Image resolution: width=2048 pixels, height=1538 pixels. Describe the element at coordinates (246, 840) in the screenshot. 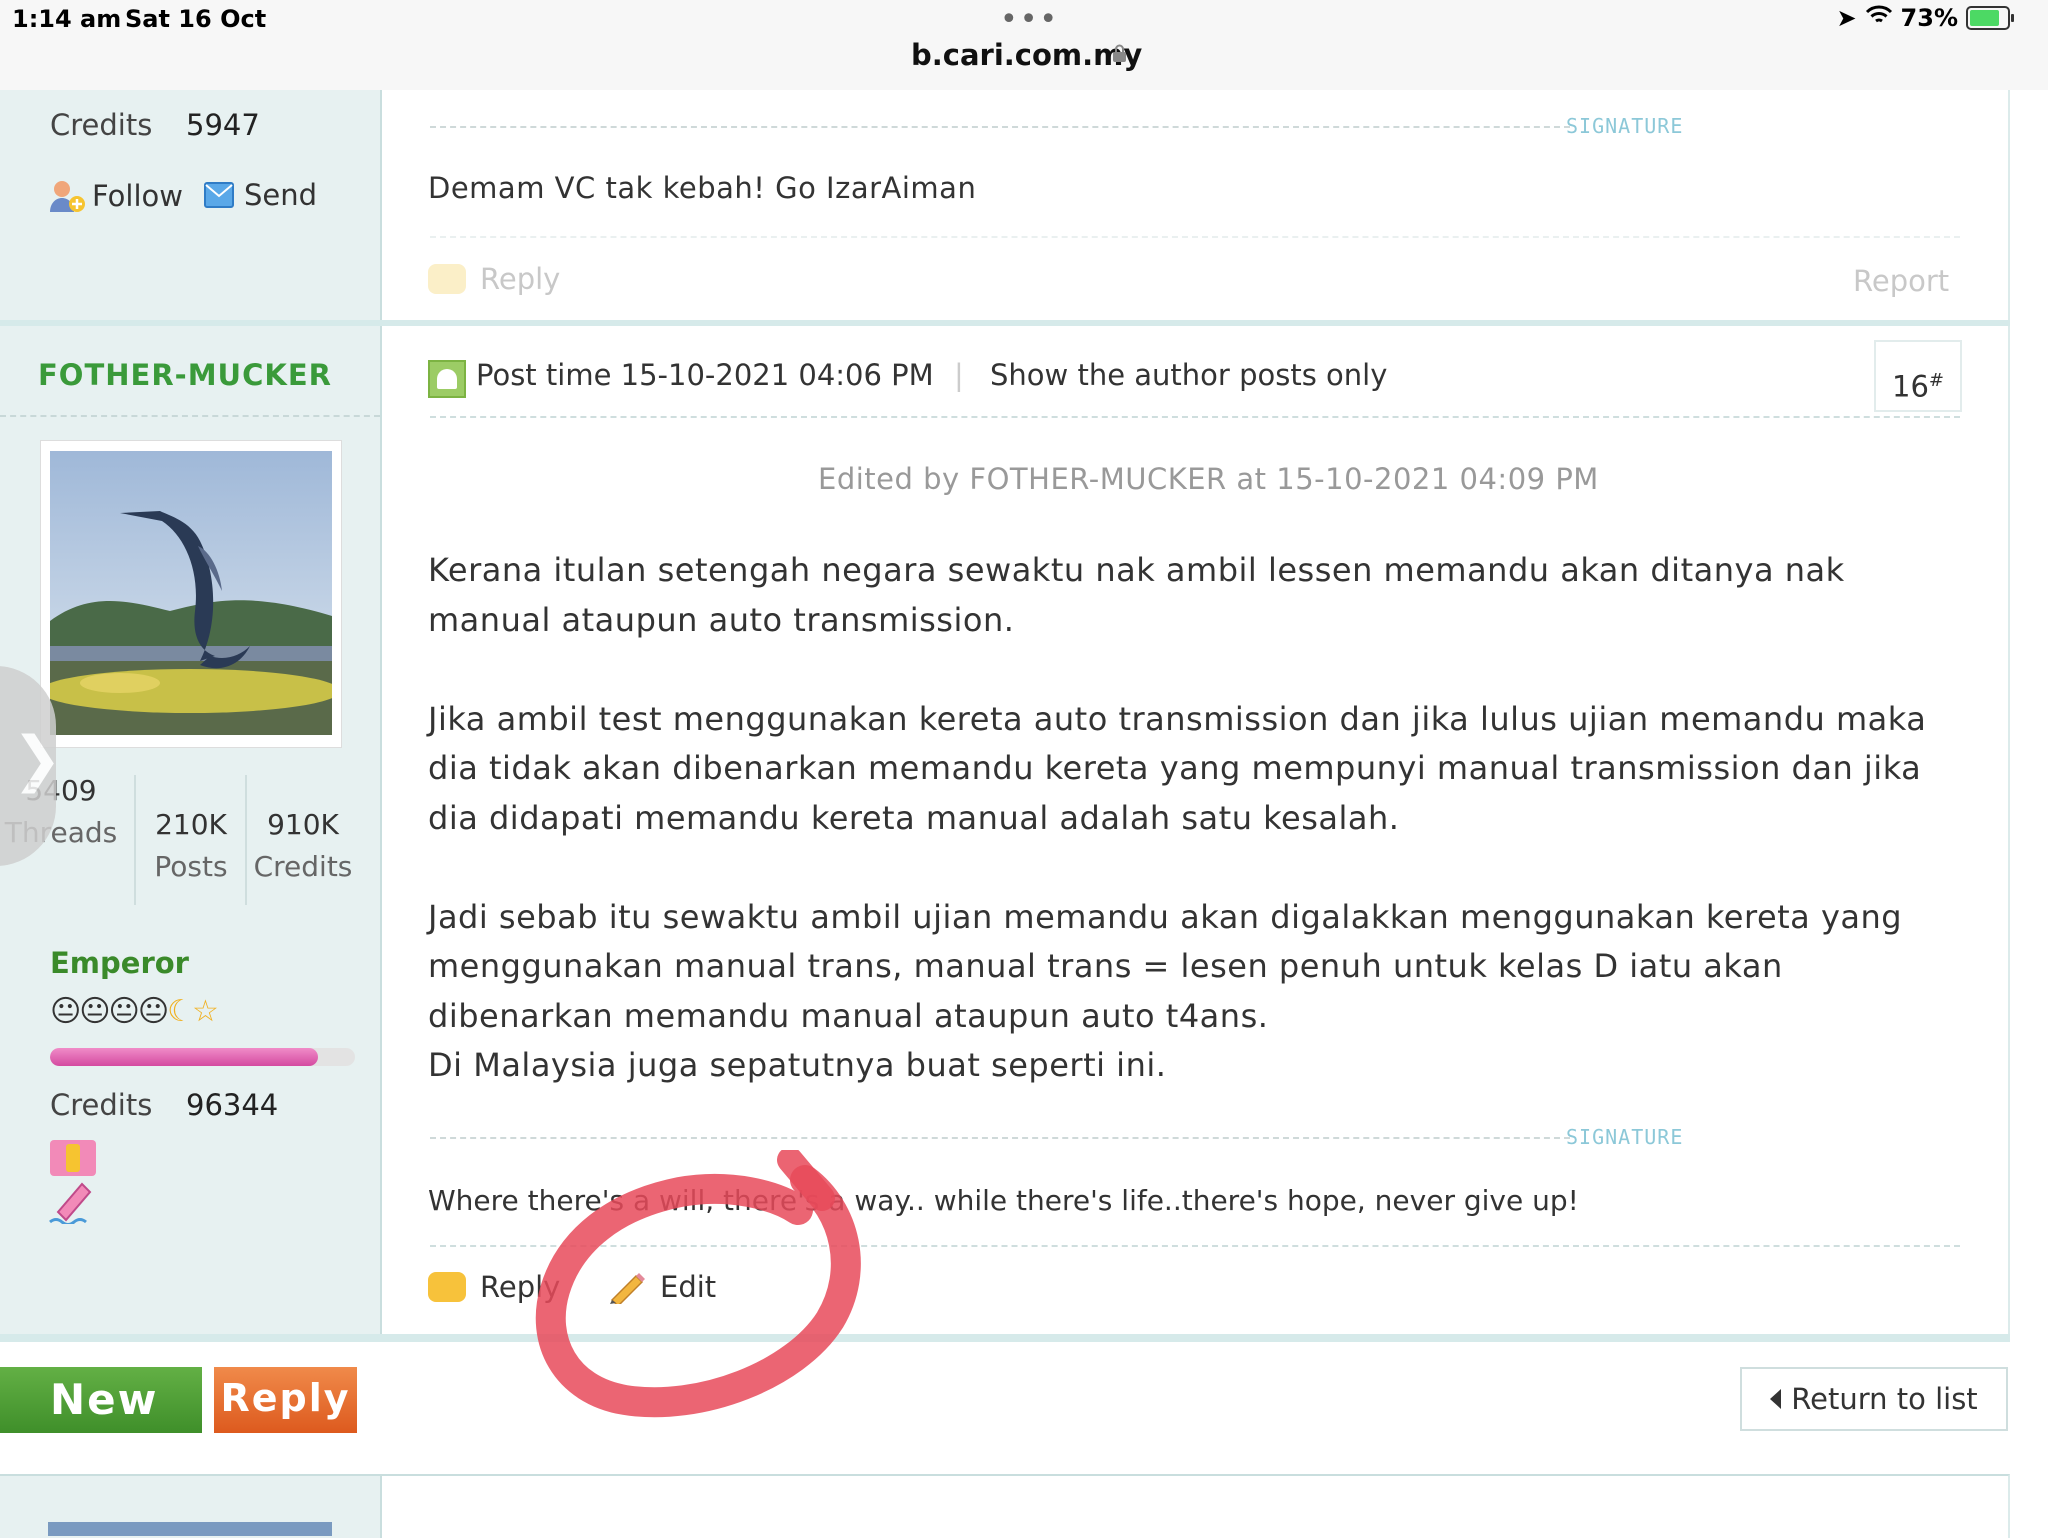

I see `stat-separator` at that location.